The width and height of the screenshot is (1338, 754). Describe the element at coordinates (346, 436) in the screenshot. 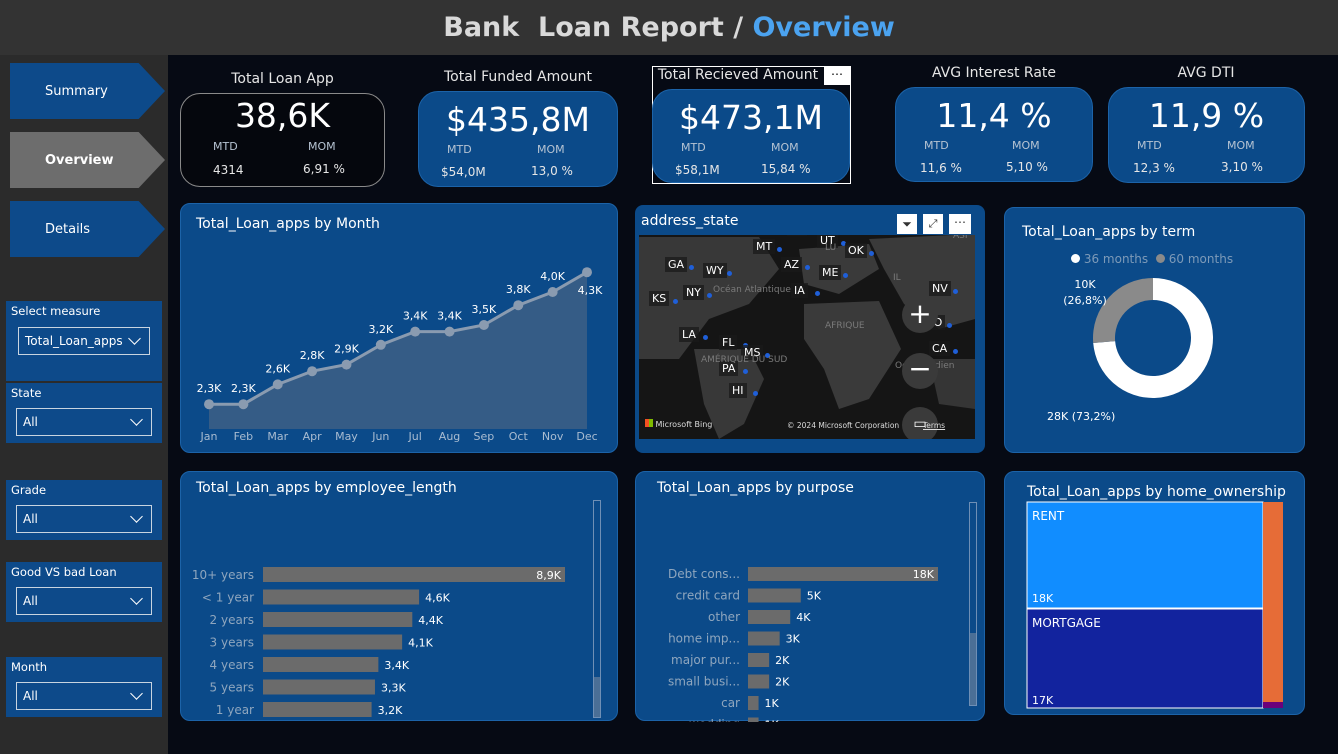

I see `month-tick-label: May` at that location.